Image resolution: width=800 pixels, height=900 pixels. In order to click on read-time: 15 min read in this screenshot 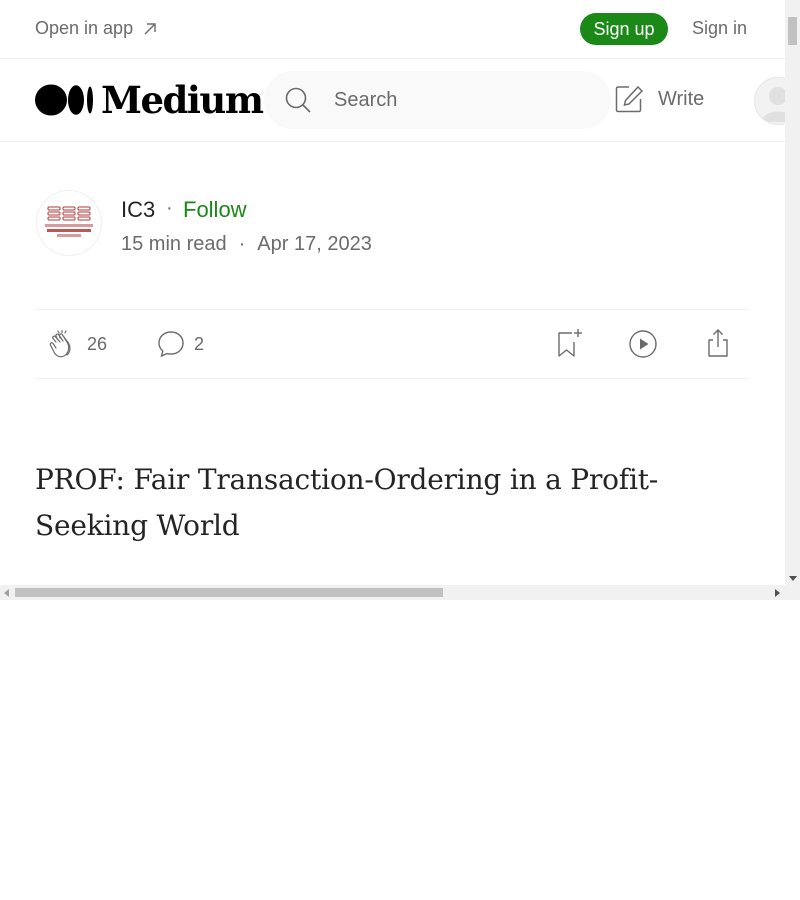, I will do `click(174, 244)`.